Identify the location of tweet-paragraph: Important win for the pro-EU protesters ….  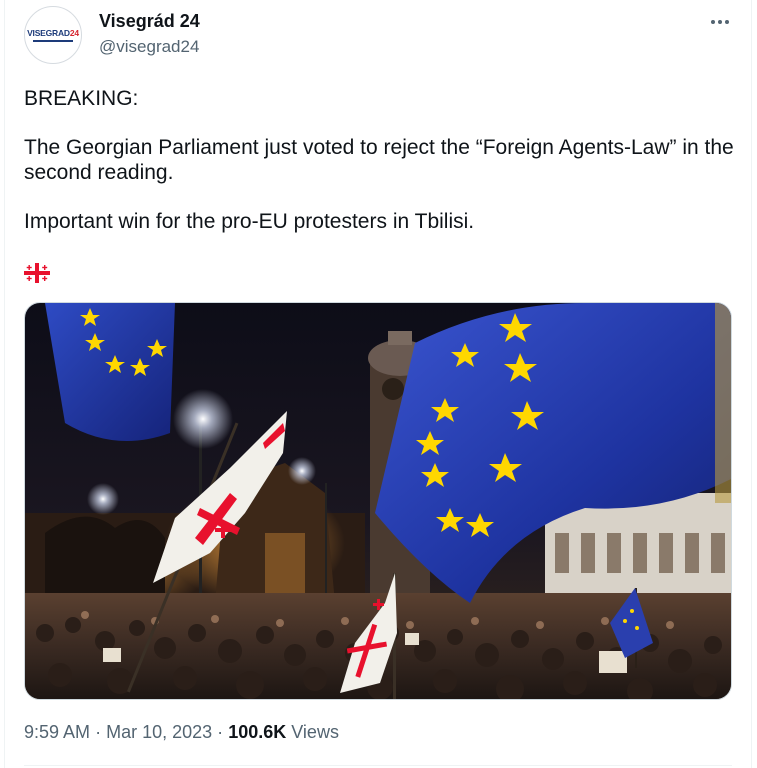
(249, 221).